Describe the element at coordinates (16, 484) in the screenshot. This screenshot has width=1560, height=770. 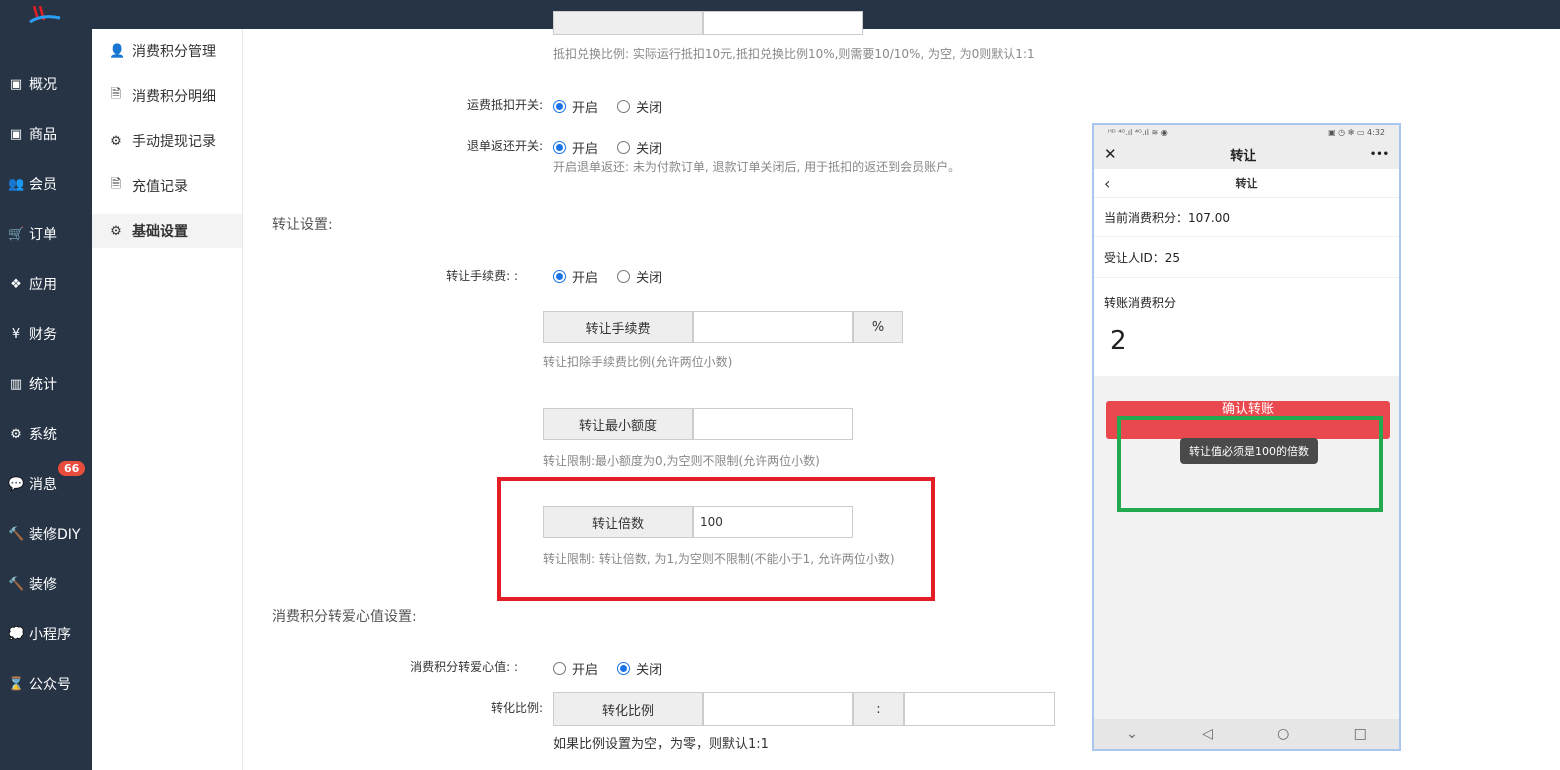
I see `comment-icon: 💬` at that location.